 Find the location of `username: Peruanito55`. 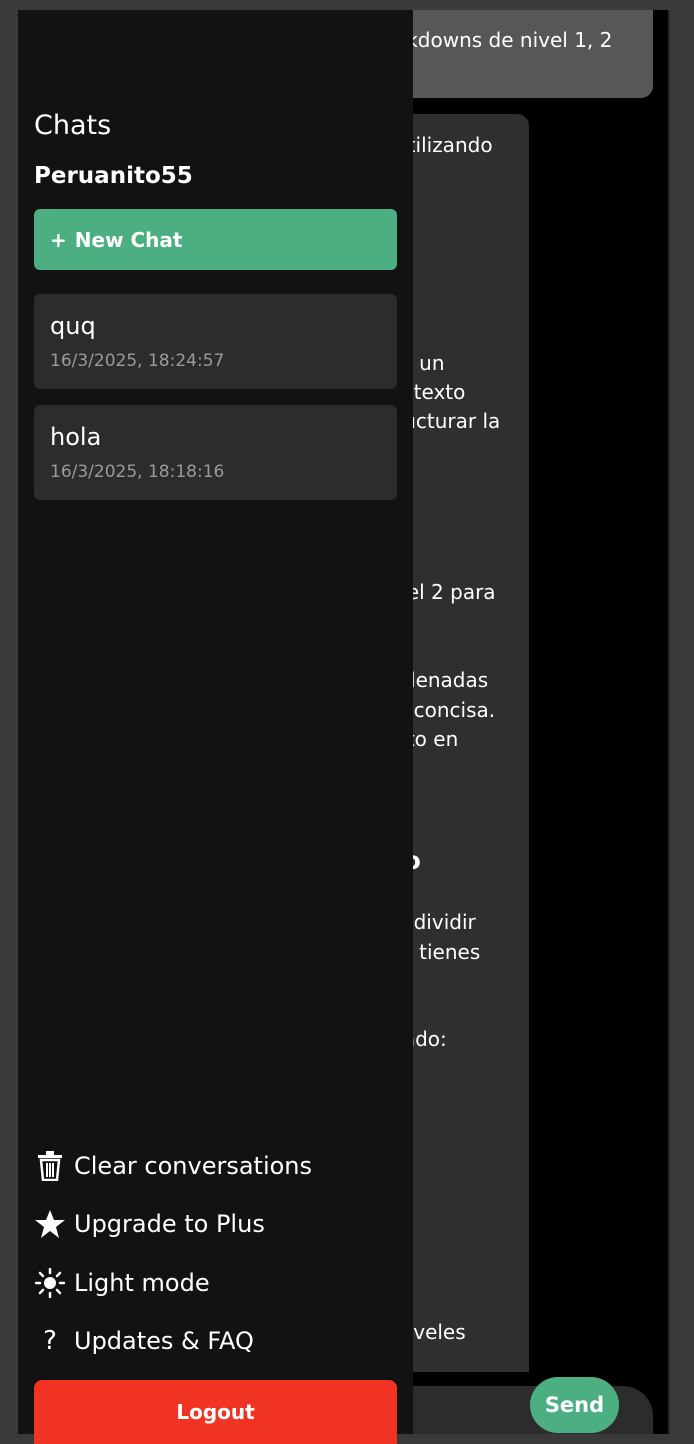

username: Peruanito55 is located at coordinates (113, 176).